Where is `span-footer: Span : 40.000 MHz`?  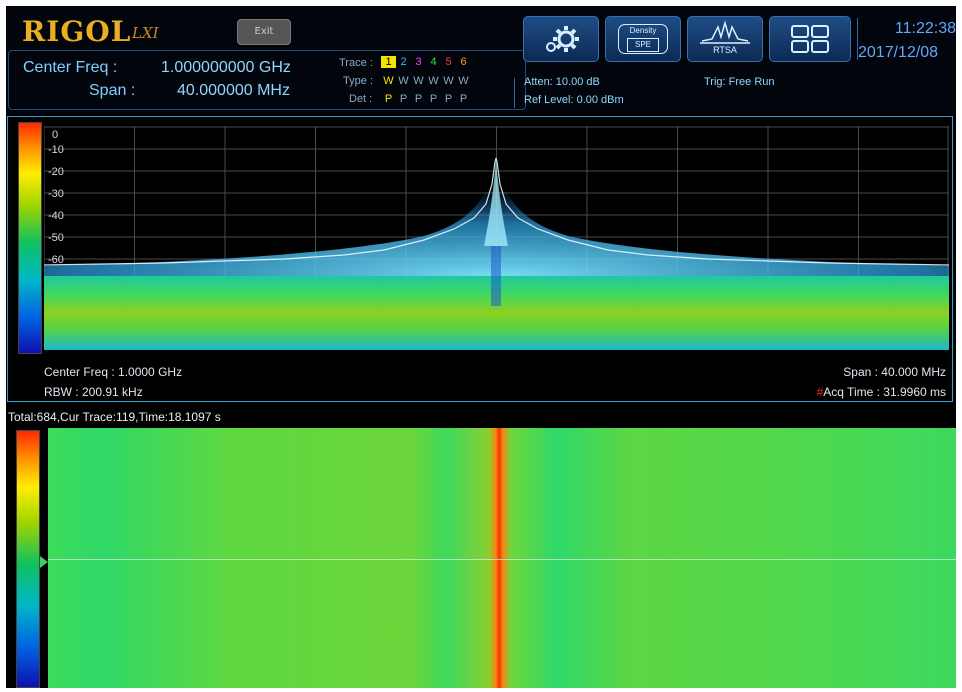
span-footer: Span : 40.000 MHz is located at coordinates (894, 372).